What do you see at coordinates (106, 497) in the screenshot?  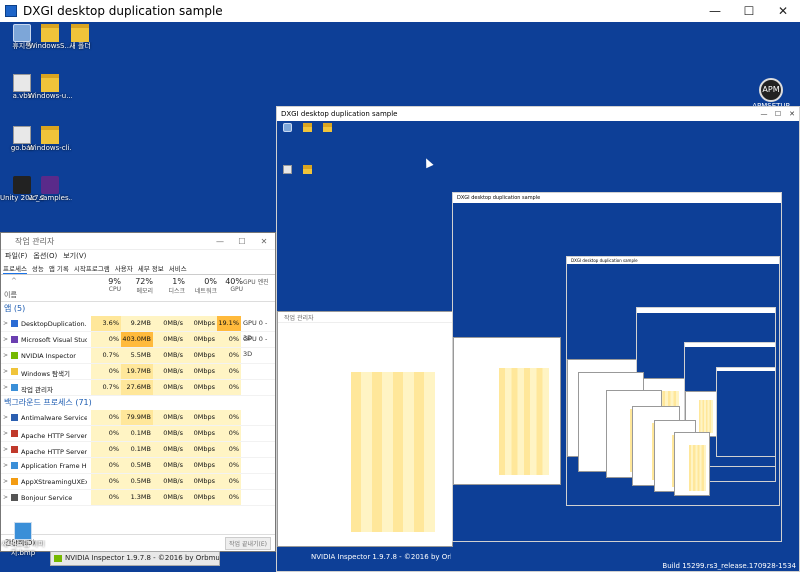 I see `cell-cpu: 0%` at bounding box center [106, 497].